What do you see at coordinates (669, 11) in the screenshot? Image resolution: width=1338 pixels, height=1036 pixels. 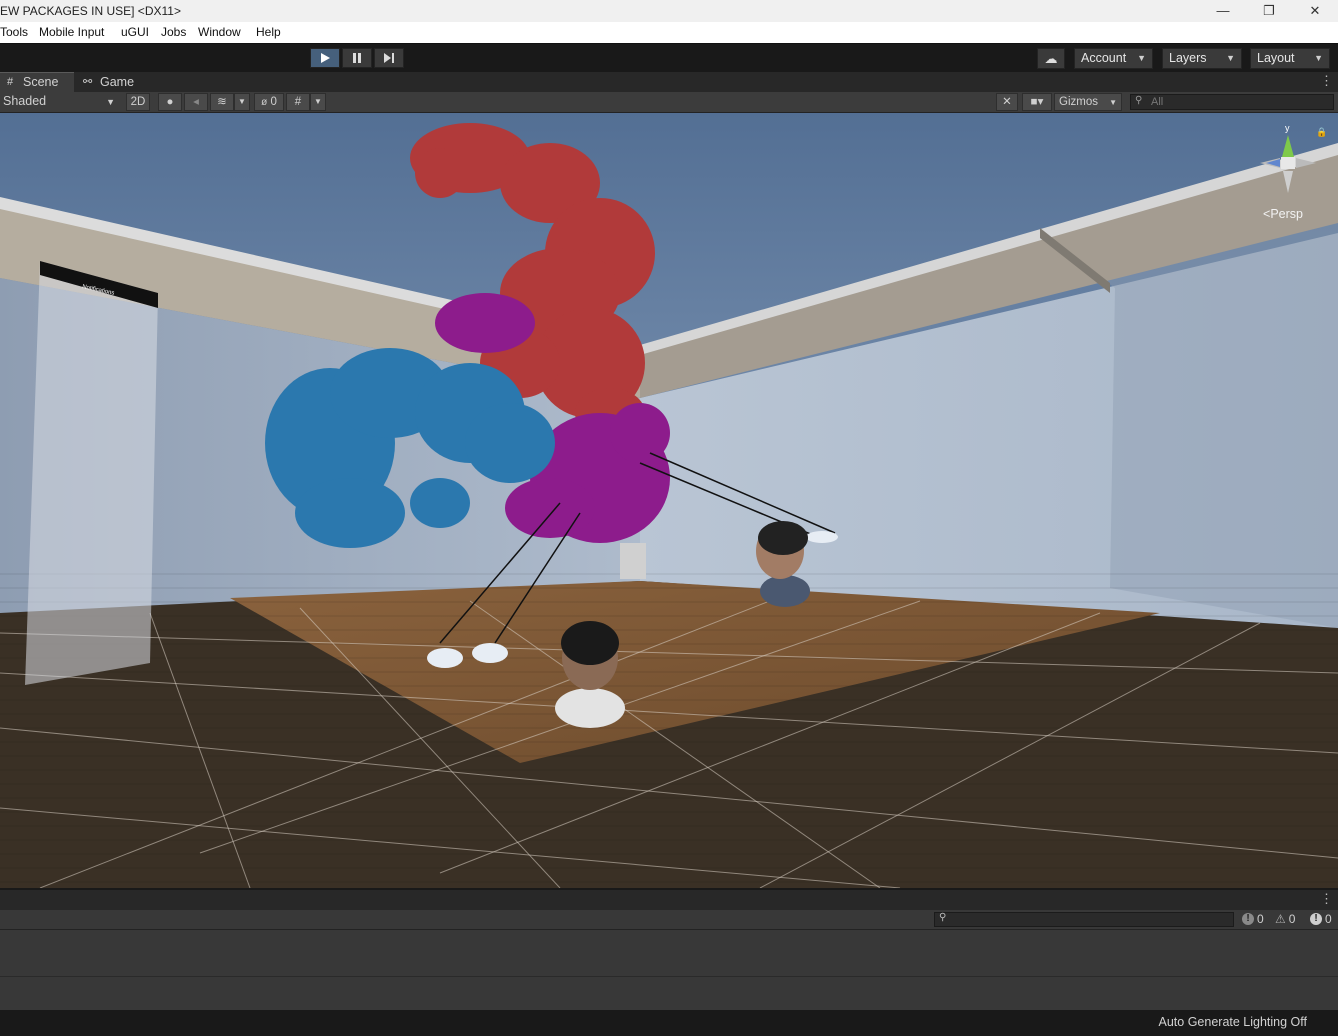 I see `title-bar: EW PACKAGES IN USE] <DX11> — ❐ ✕` at bounding box center [669, 11].